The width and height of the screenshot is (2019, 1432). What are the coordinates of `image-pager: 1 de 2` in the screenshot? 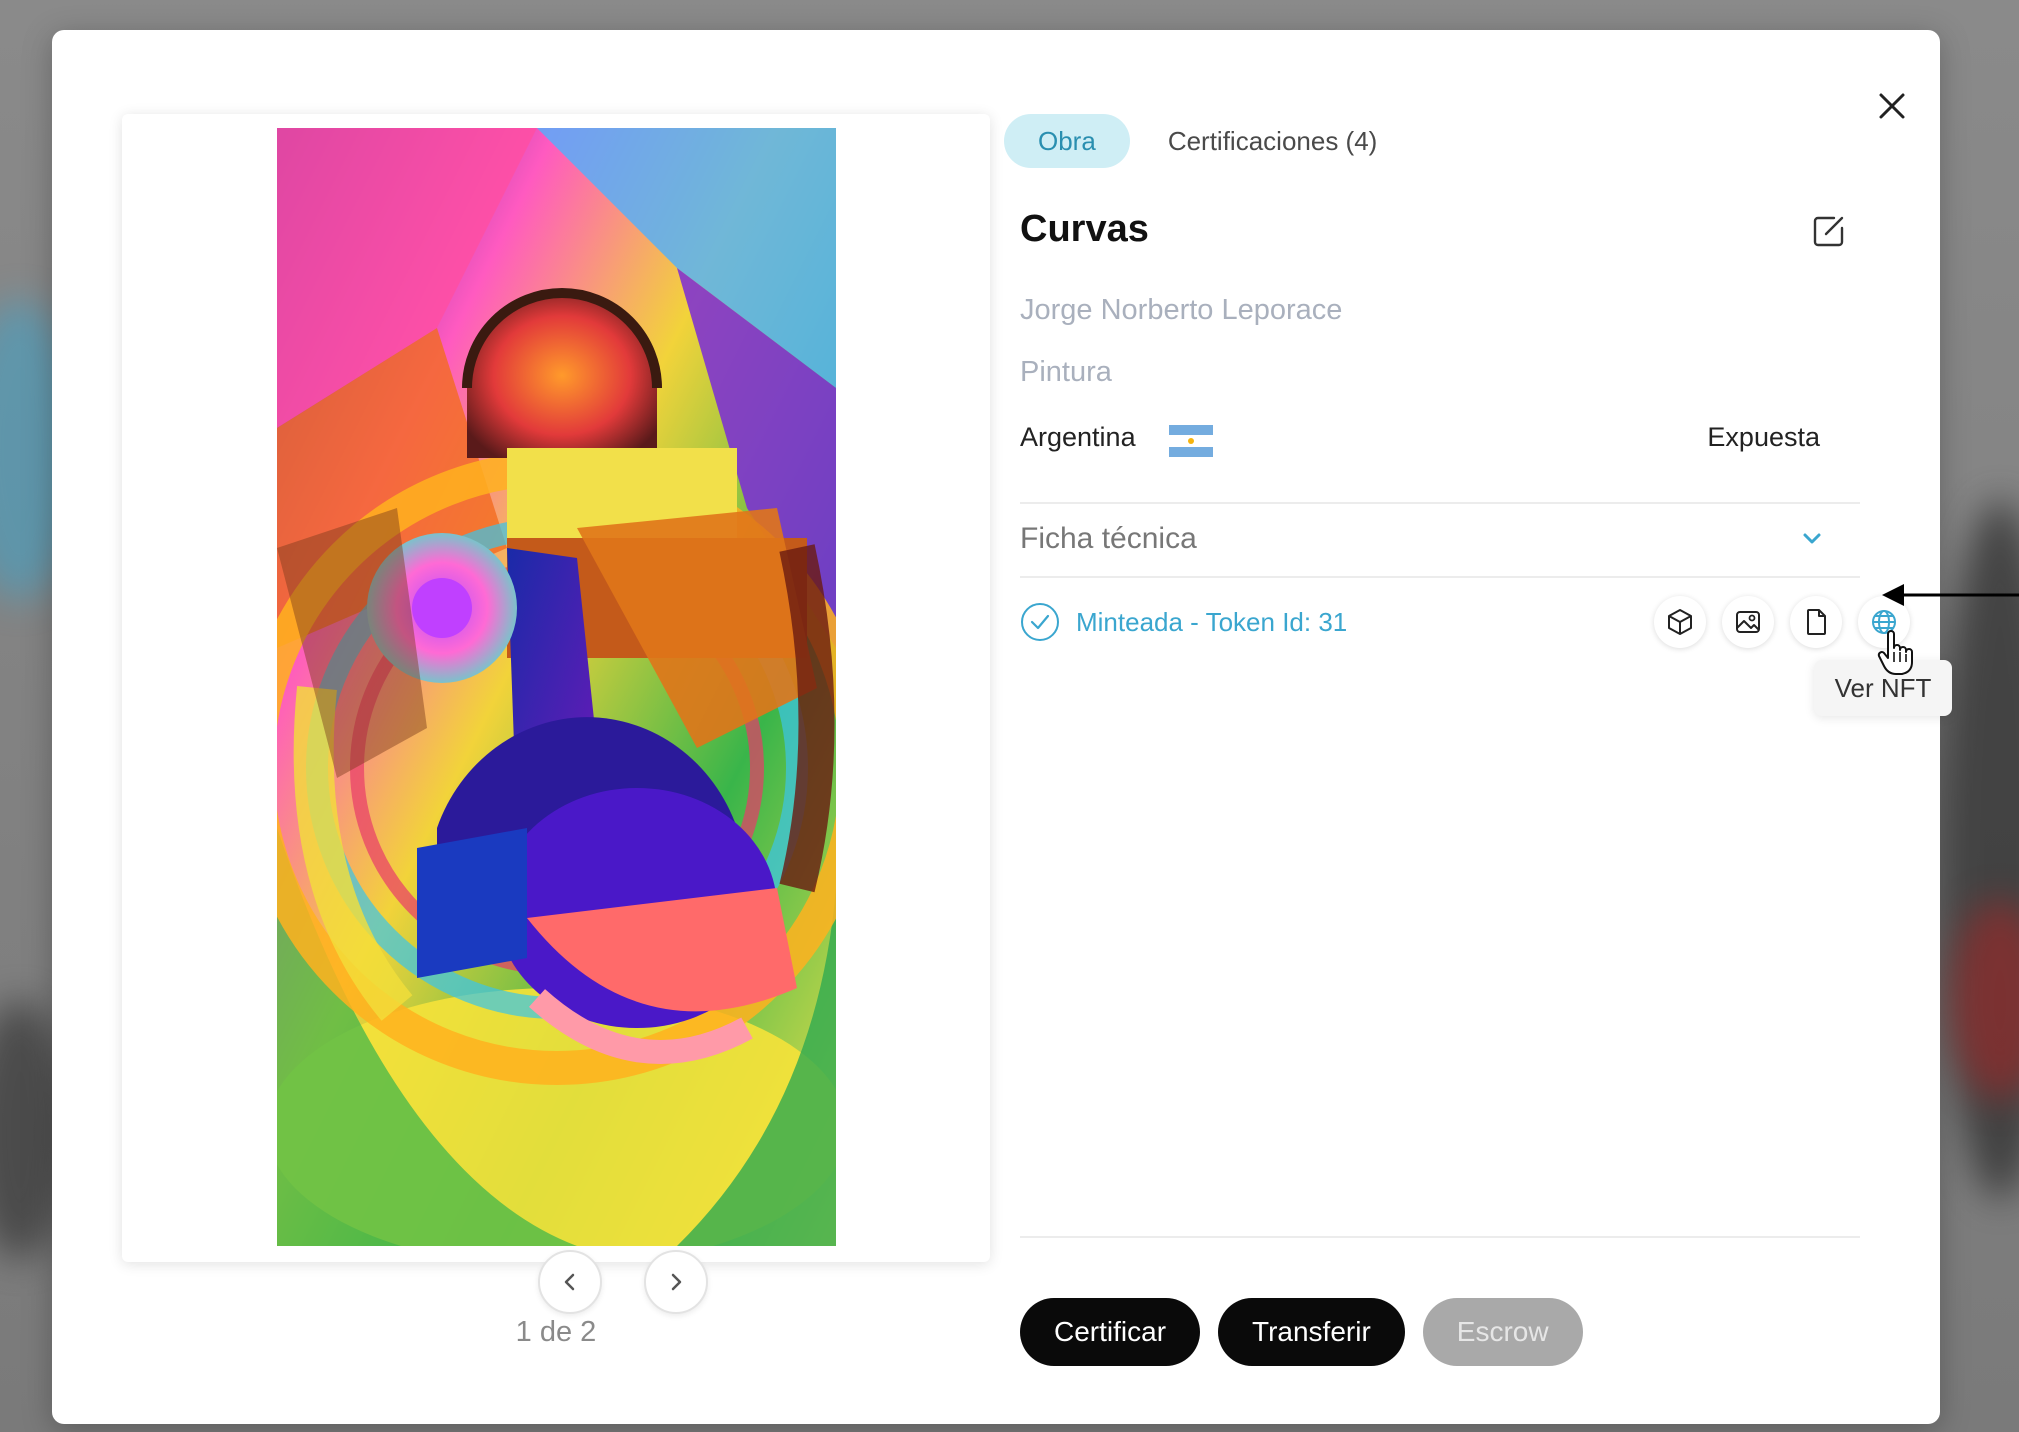 It's located at (556, 1332).